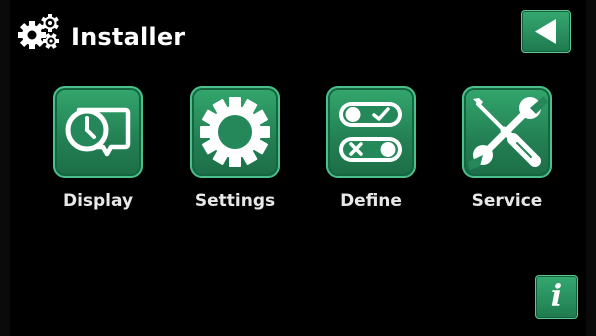 The image size is (596, 336). Describe the element at coordinates (371, 201) in the screenshot. I see `define-label: Define` at that location.